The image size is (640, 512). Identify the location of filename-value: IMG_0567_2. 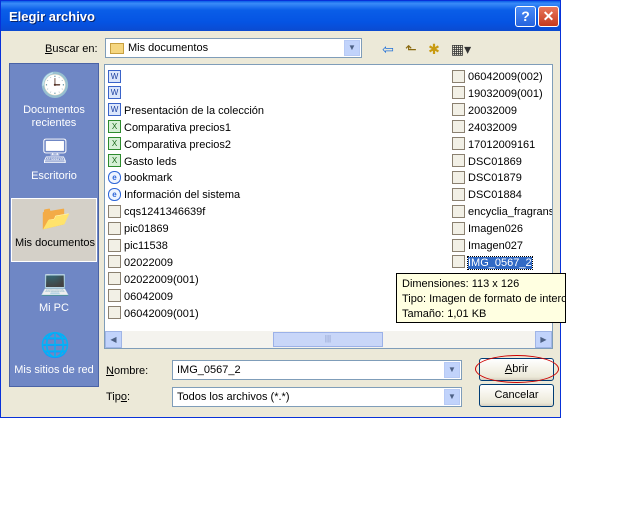
(209, 370).